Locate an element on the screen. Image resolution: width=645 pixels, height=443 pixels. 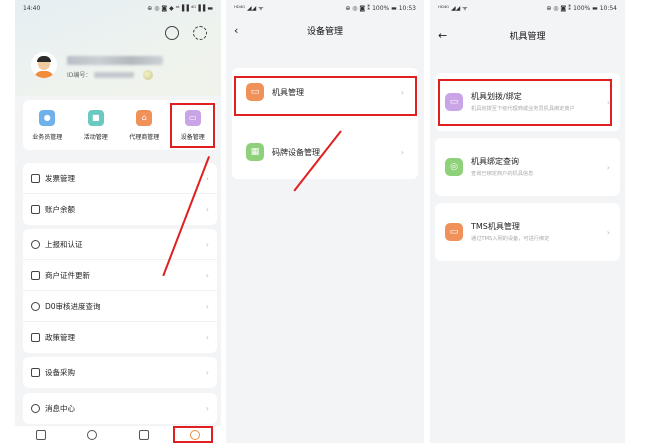
policy-icon is located at coordinates (35, 337).